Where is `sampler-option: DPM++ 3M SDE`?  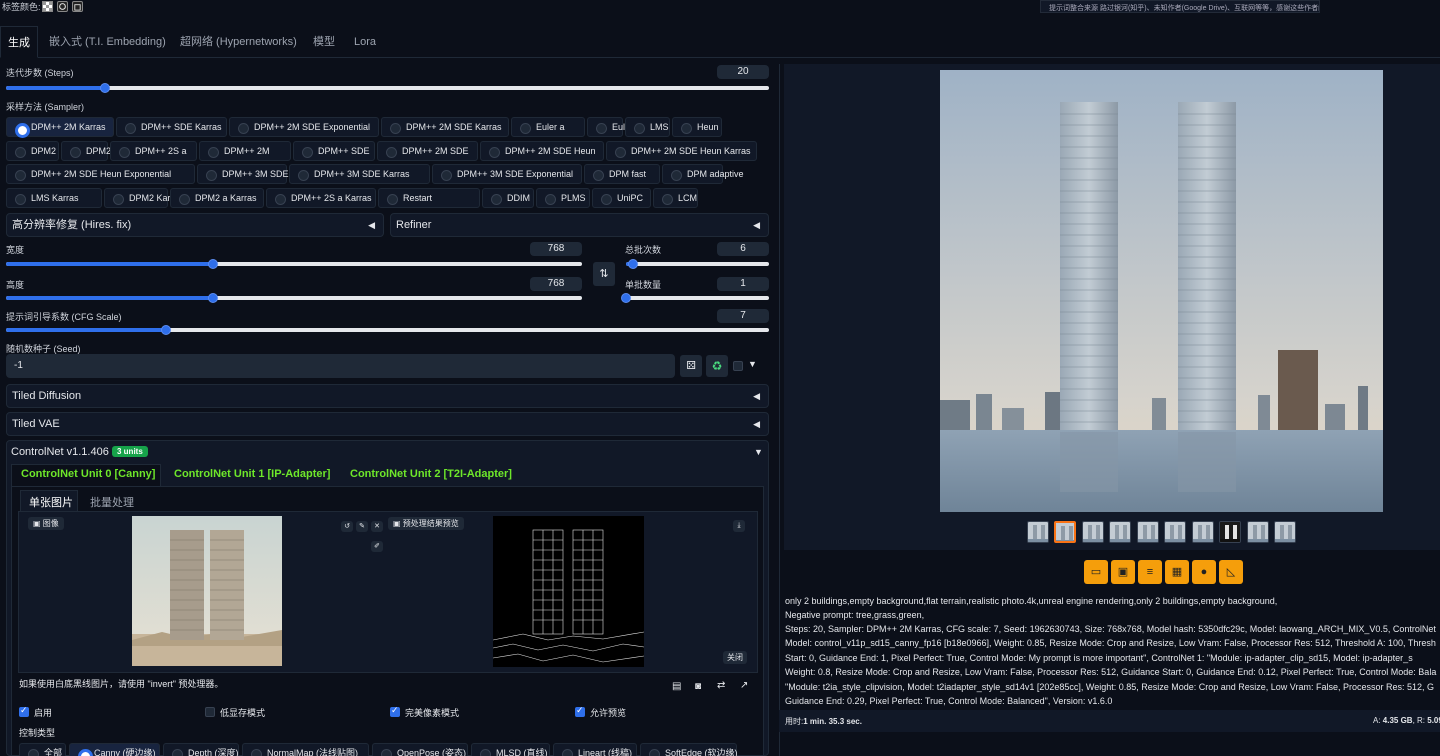 sampler-option: DPM++ 3M SDE is located at coordinates (243, 174).